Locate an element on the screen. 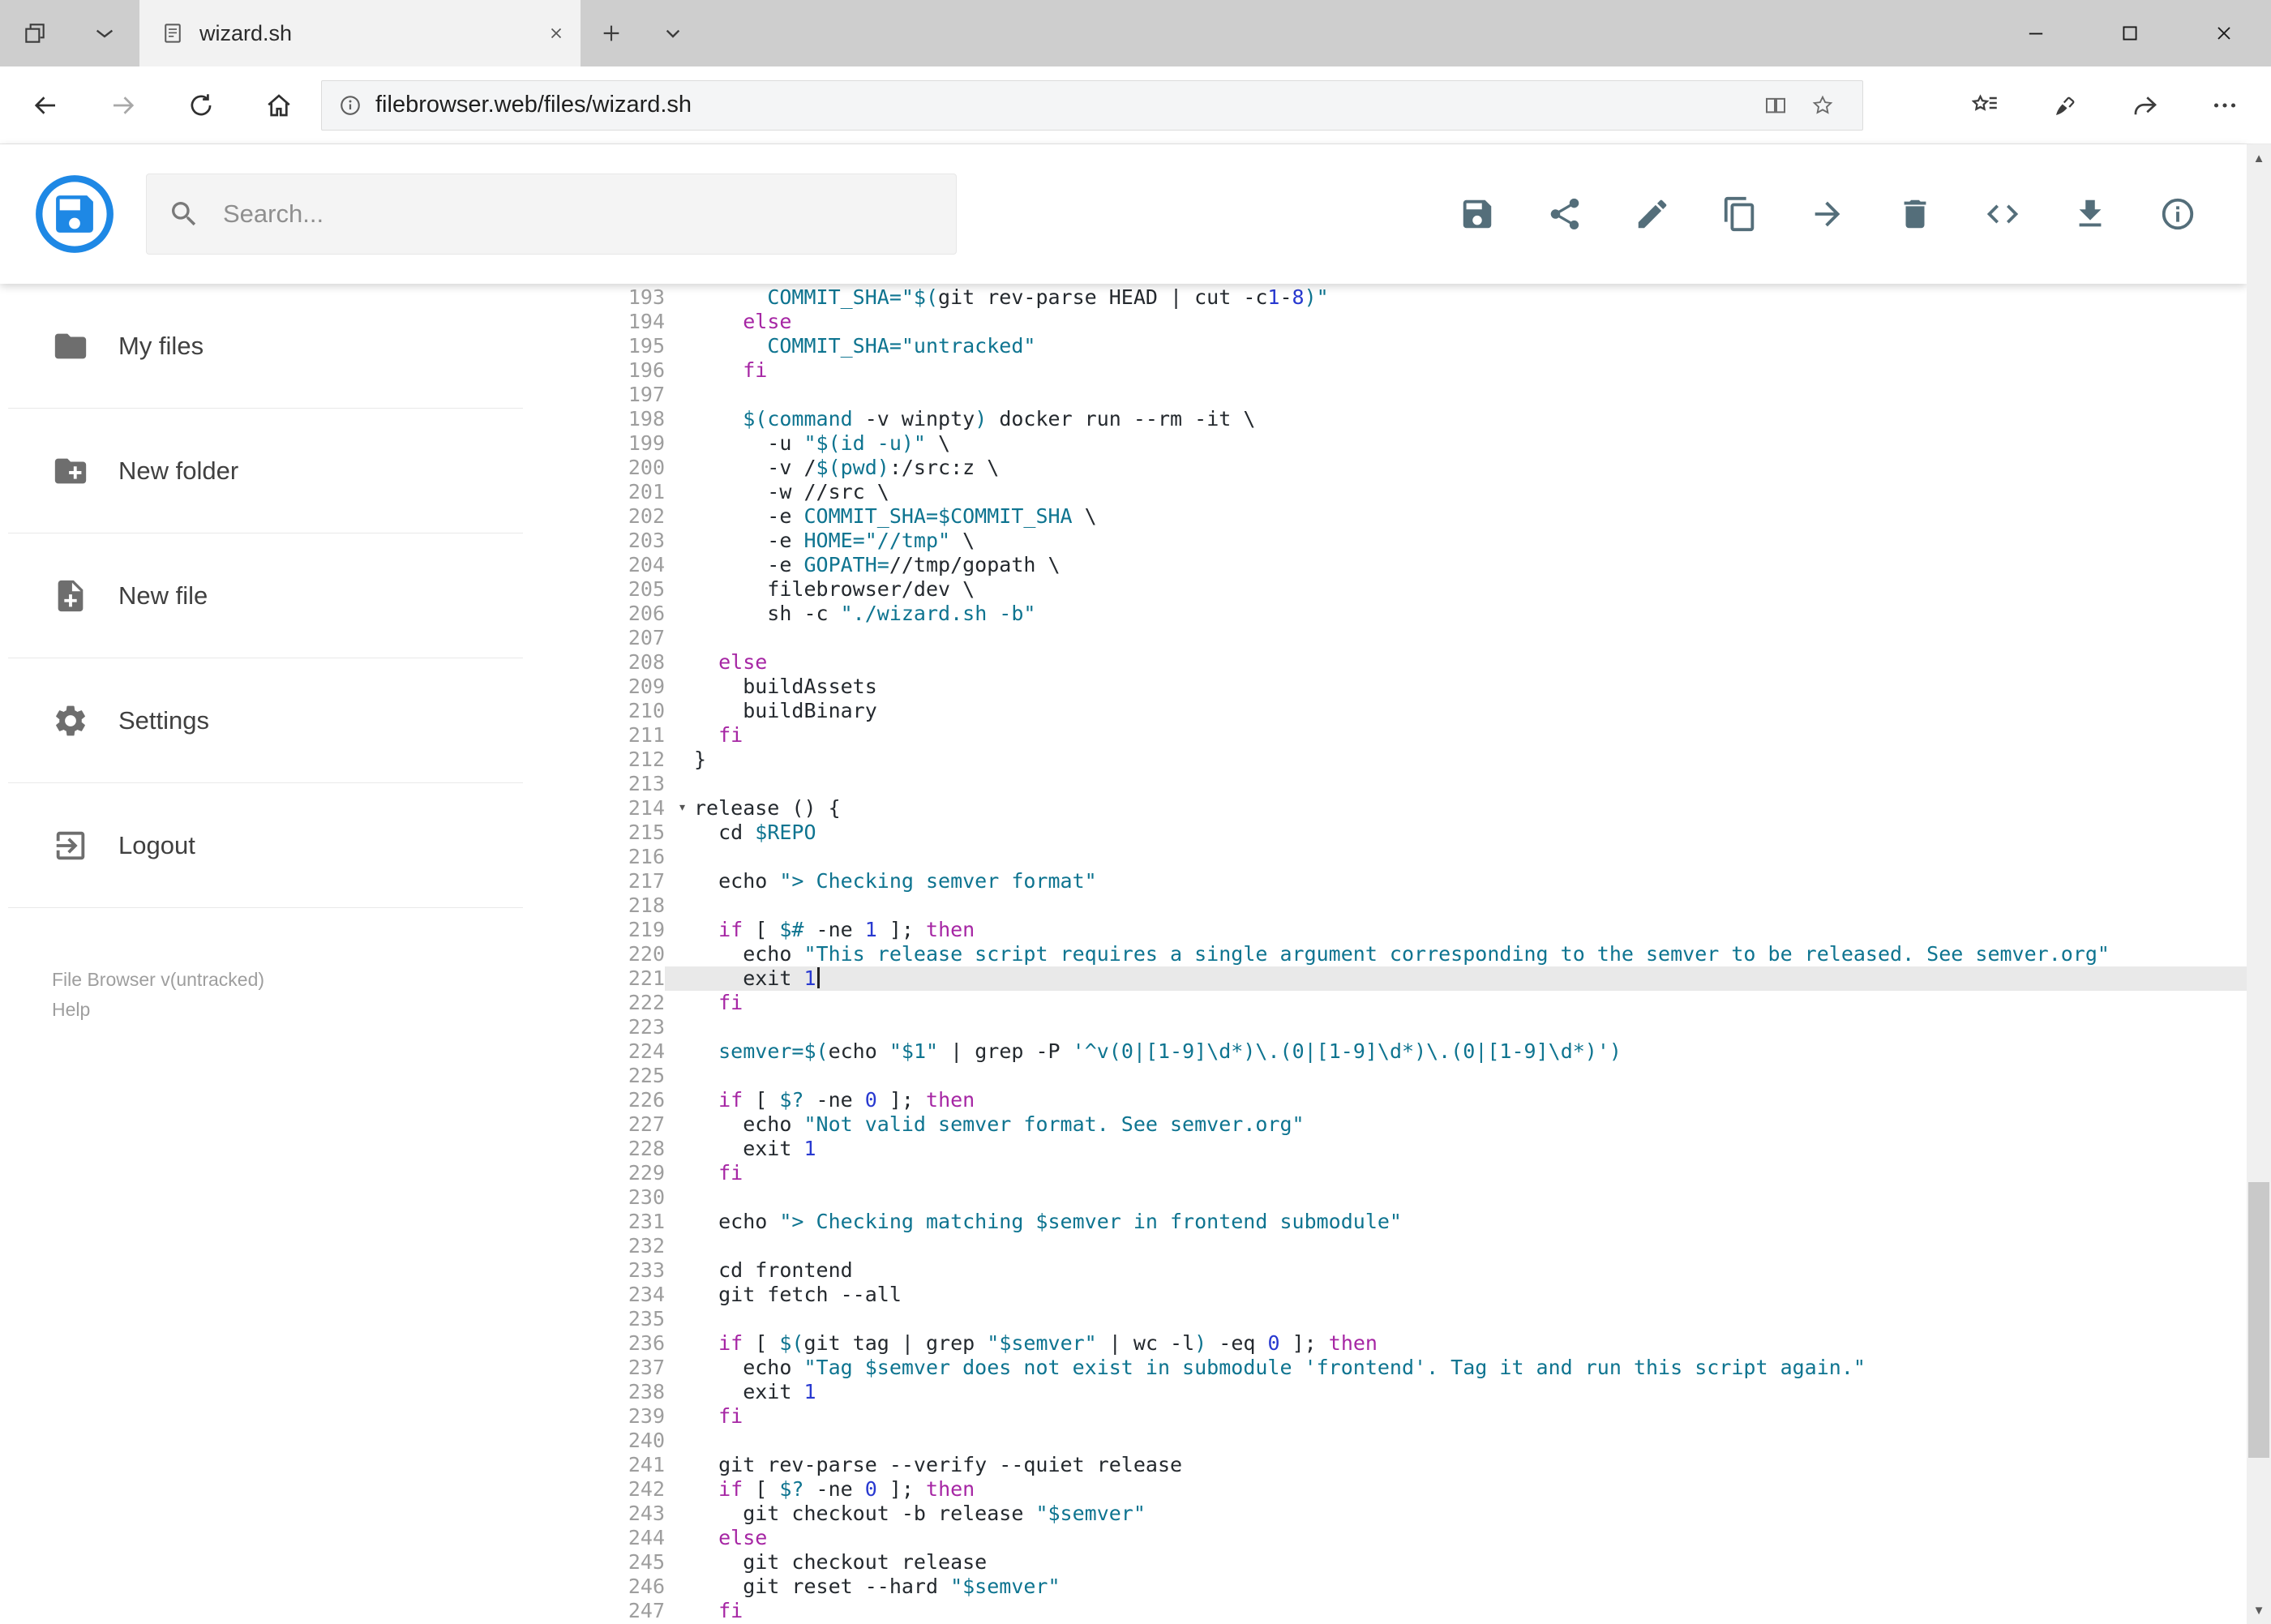 The width and height of the screenshot is (2271, 1624). line-number: 204 is located at coordinates (617, 565).